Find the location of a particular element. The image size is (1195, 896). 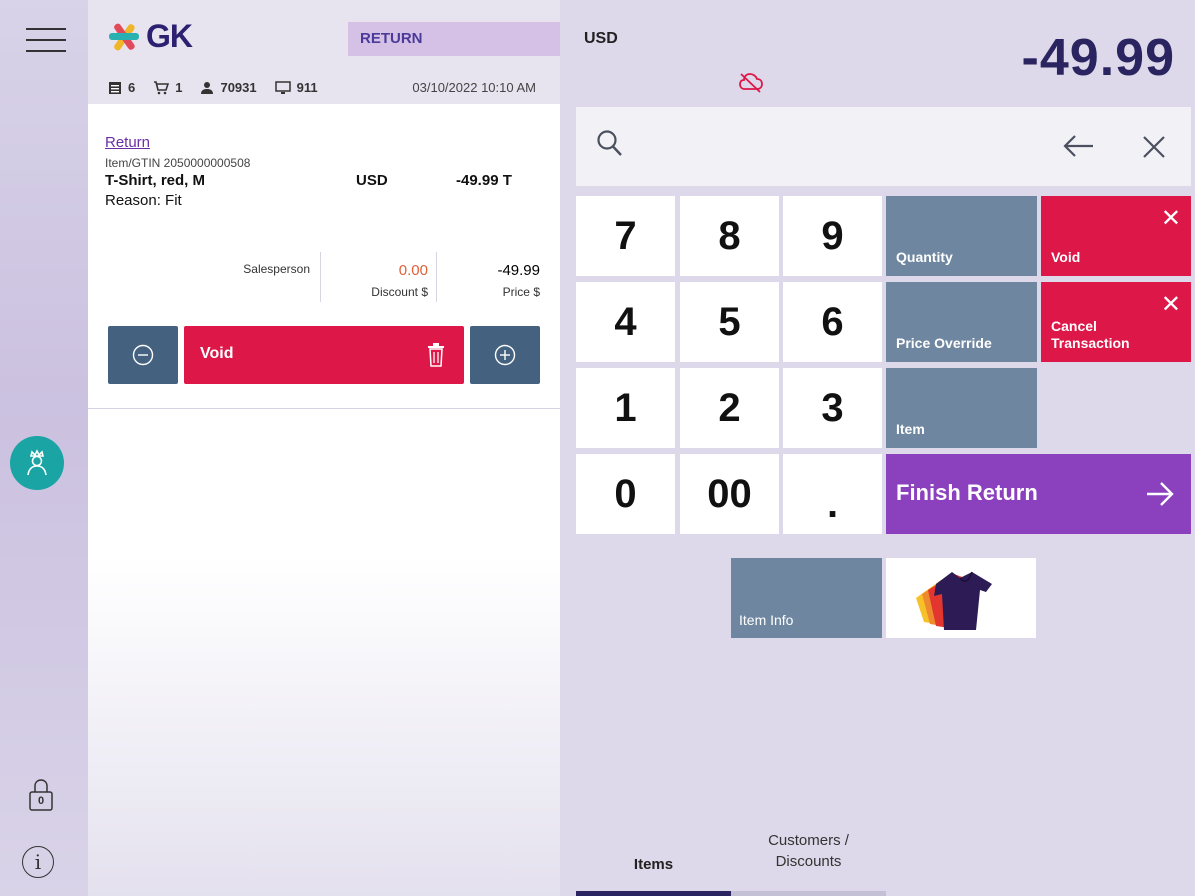

discount-value: 0.00 is located at coordinates (413, 270).